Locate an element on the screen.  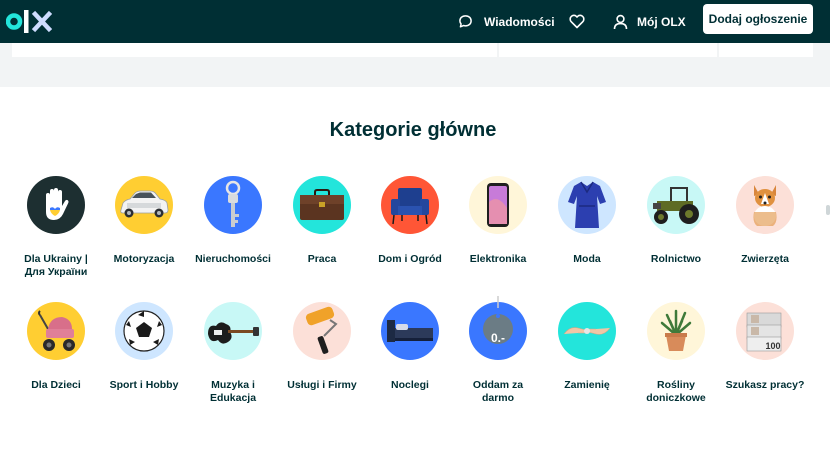
category-dla-ukrainy: Dla Ukrainy | Для України is located at coordinates (56, 227).